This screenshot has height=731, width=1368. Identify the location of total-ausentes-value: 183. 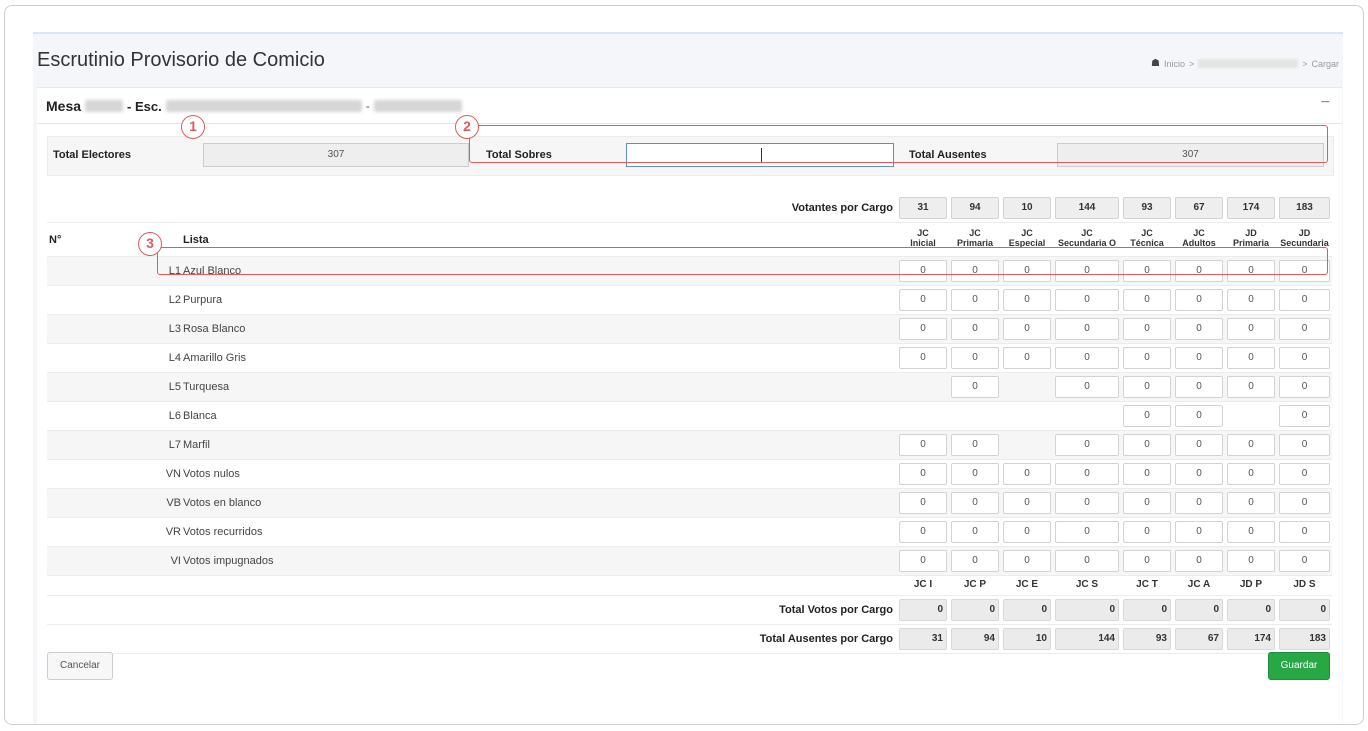
(1304, 639).